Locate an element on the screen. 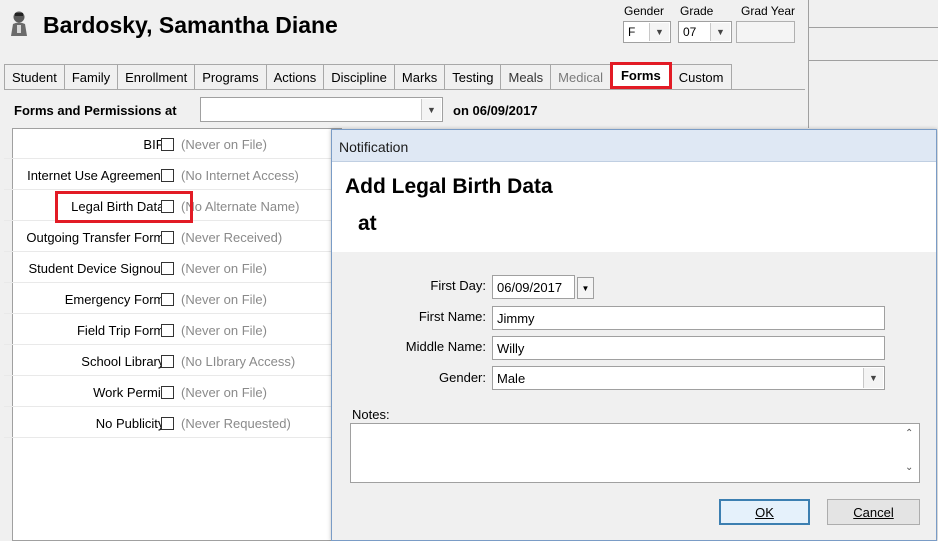  tab-student: Student is located at coordinates (34, 76).